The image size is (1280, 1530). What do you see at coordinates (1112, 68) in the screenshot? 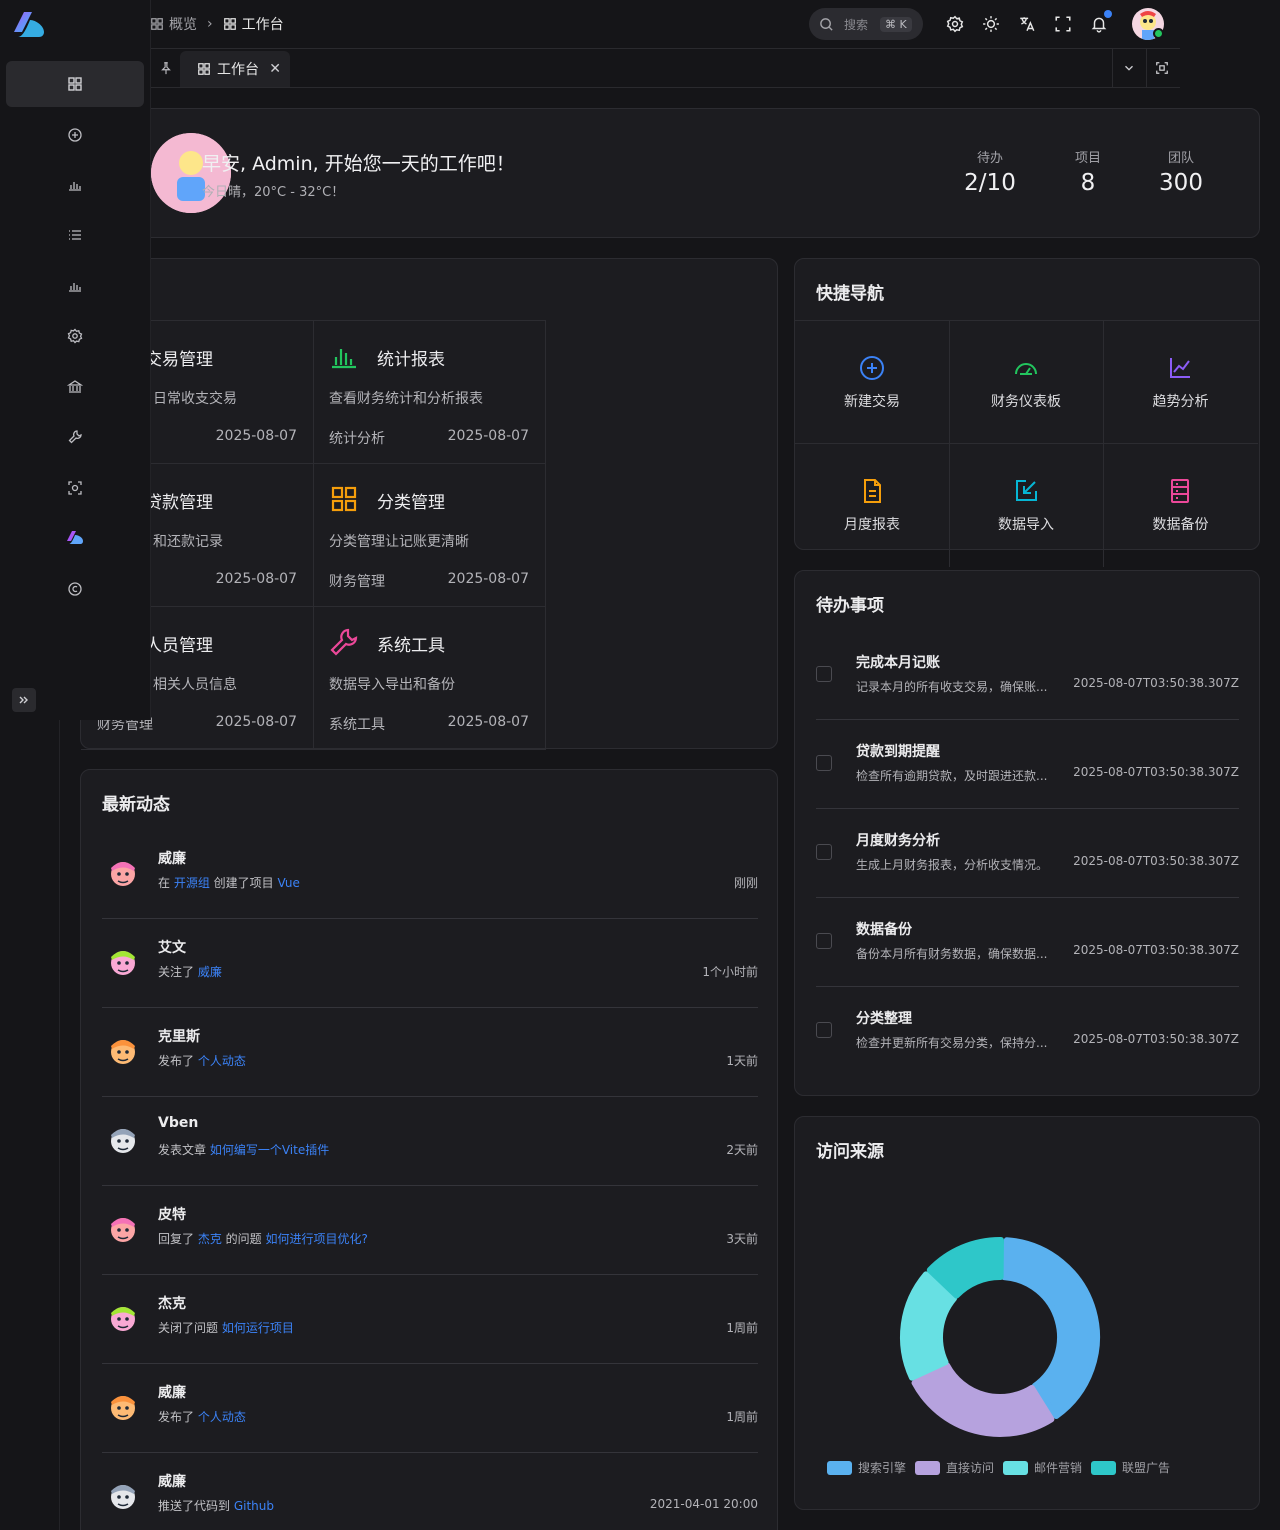
I see `tab-divider` at bounding box center [1112, 68].